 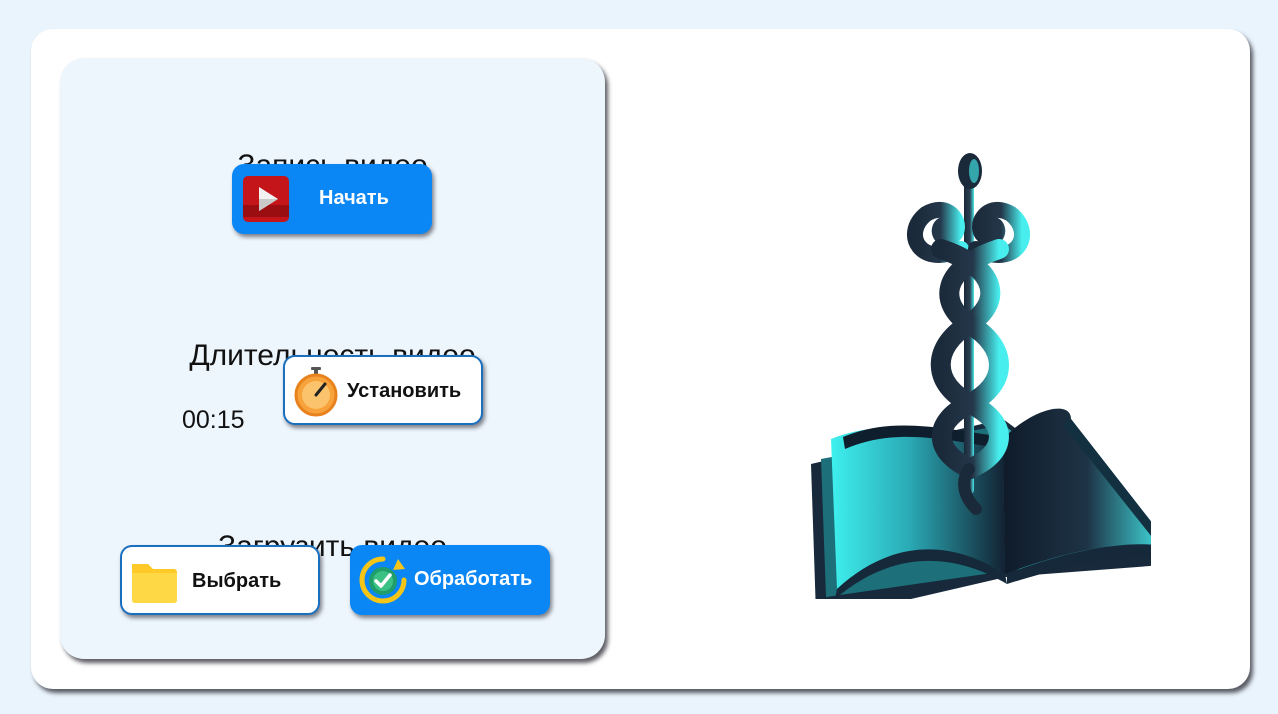 I want to click on start-recording-button: Начать, so click(x=332, y=199).